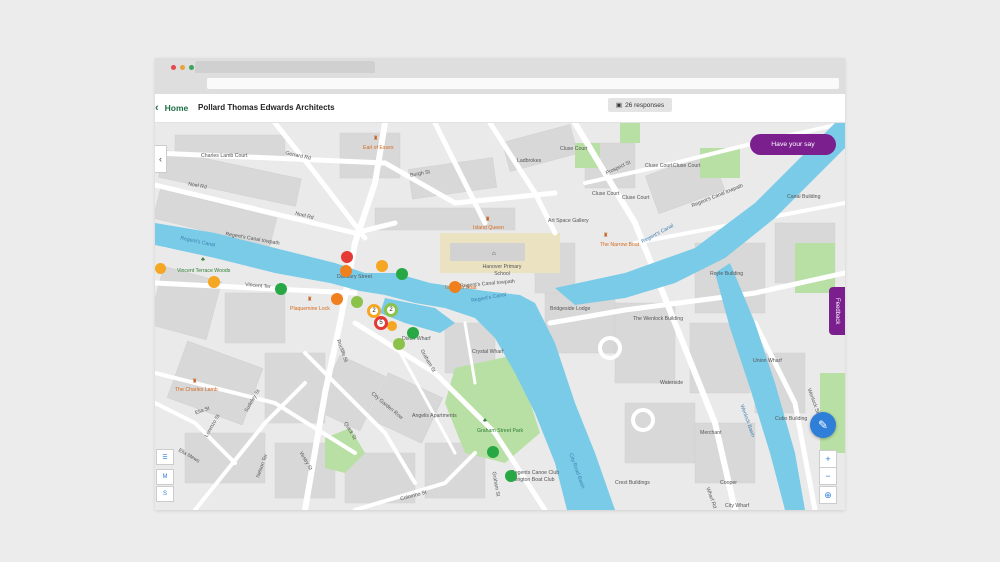 This screenshot has width=1000, height=562. Describe the element at coordinates (196, 390) in the screenshot. I see `map-label: The Charles Lamb` at that location.